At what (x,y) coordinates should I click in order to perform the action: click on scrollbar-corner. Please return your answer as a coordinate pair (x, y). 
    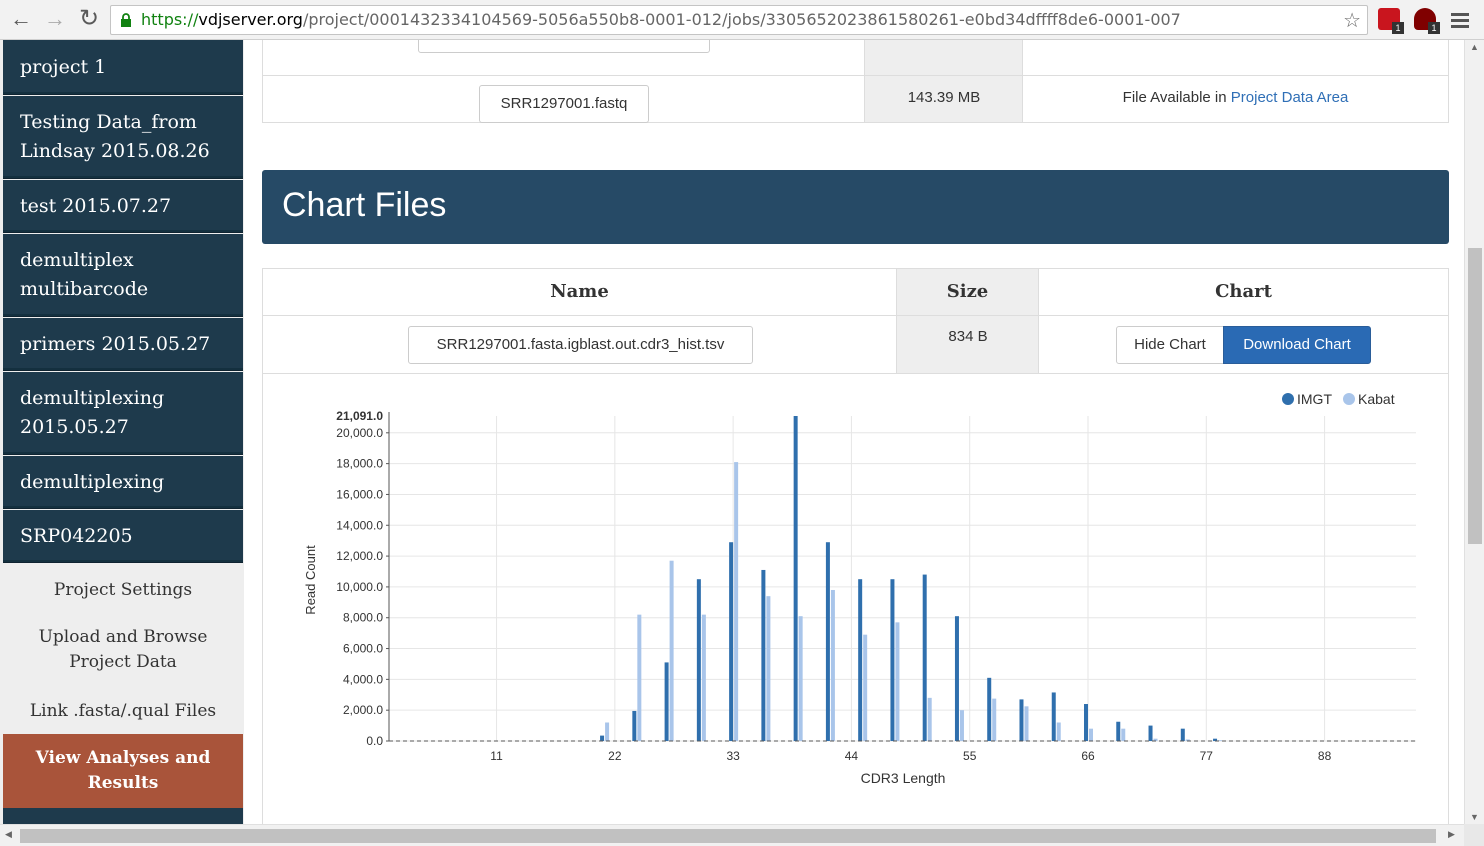
    Looking at the image, I should click on (1474, 835).